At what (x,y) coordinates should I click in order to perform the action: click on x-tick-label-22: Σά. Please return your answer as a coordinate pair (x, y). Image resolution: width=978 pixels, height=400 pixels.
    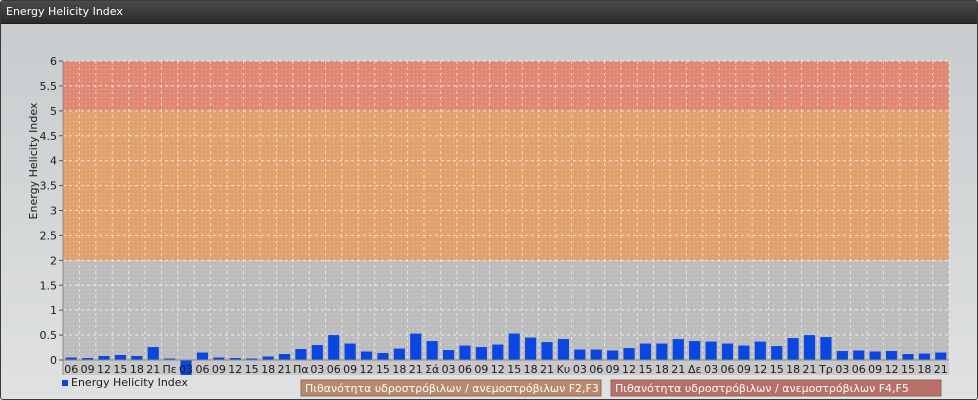
    Looking at the image, I should click on (432, 369).